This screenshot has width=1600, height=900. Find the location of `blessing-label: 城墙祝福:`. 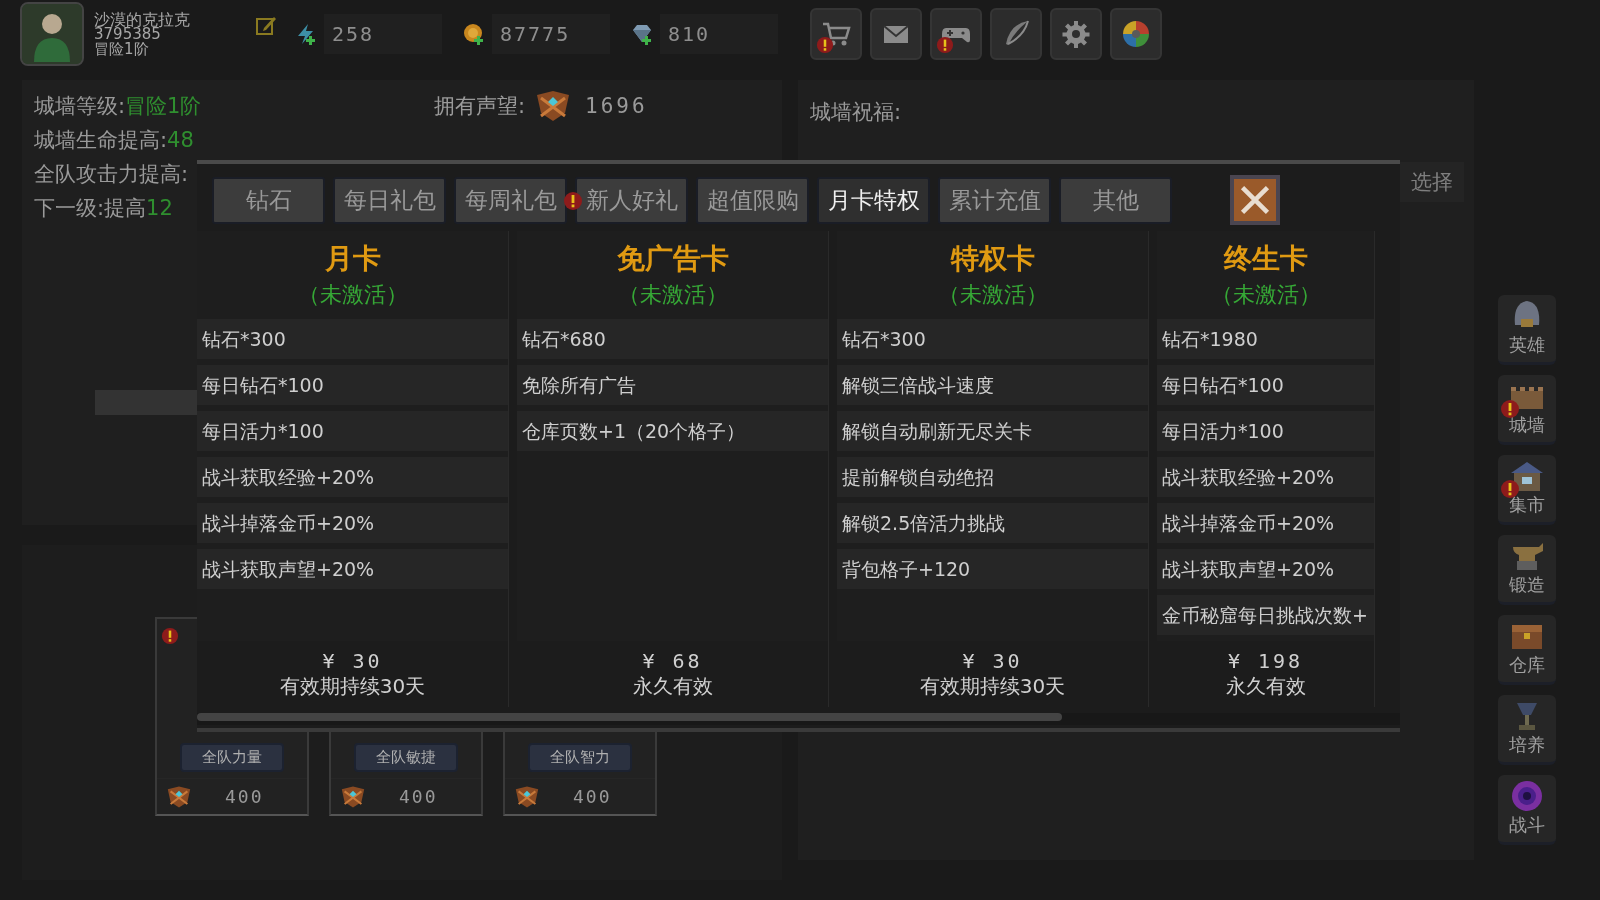

blessing-label: 城墙祝福: is located at coordinates (856, 112).